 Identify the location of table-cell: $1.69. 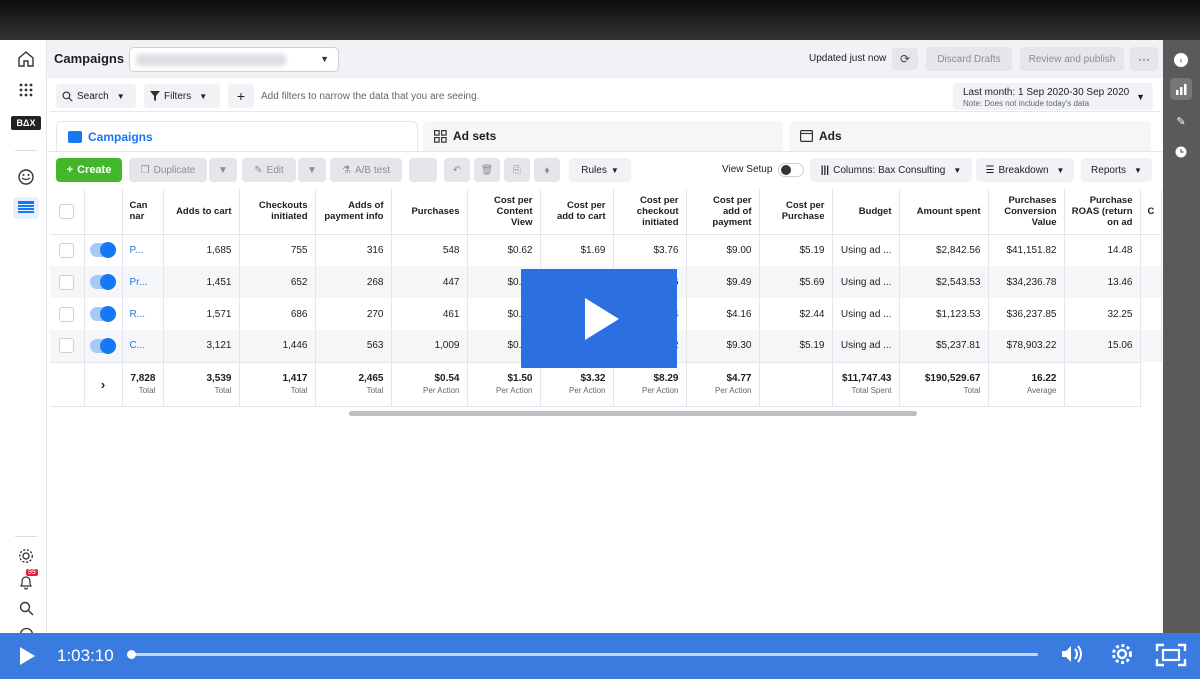
(577, 250).